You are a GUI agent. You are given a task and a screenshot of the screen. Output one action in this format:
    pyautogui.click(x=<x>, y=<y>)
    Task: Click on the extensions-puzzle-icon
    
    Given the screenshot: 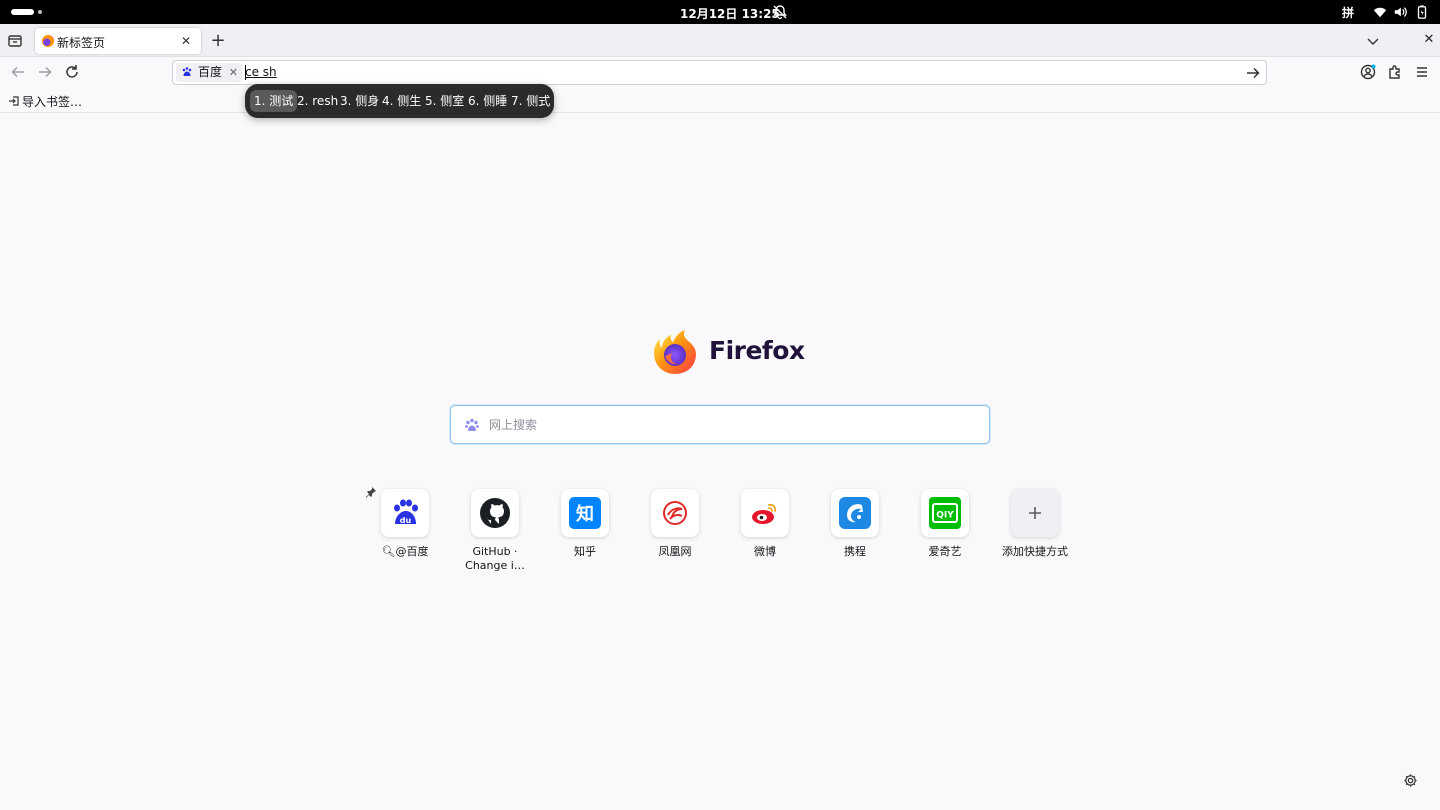 What is the action you would take?
    pyautogui.click(x=1395, y=72)
    